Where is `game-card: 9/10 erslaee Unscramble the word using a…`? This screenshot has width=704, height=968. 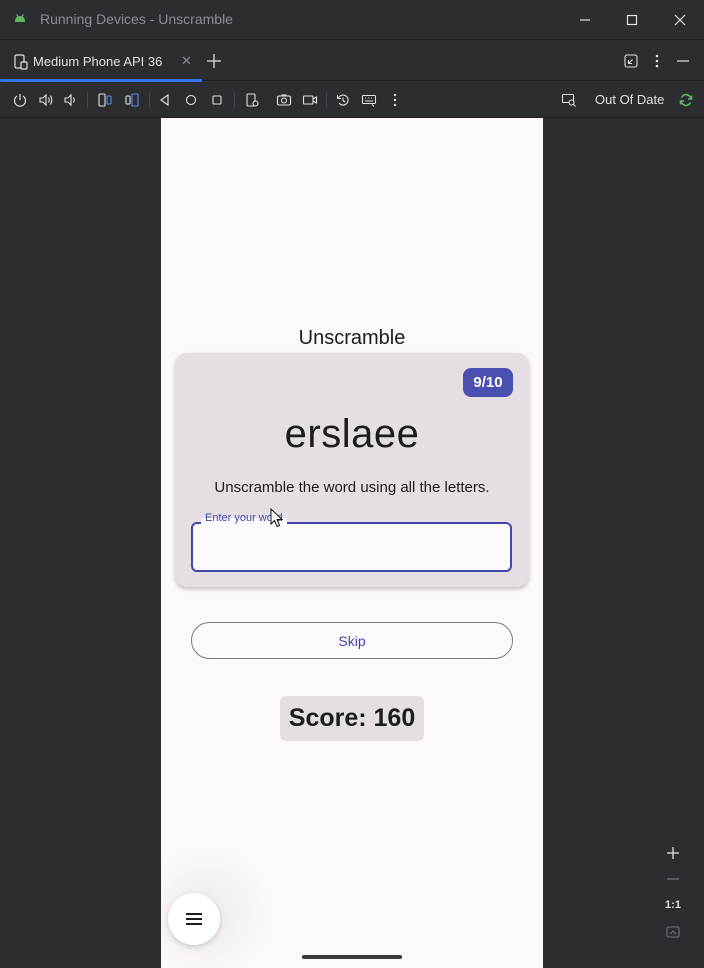
game-card: 9/10 erslaee Unscramble the word using a… is located at coordinates (352, 470).